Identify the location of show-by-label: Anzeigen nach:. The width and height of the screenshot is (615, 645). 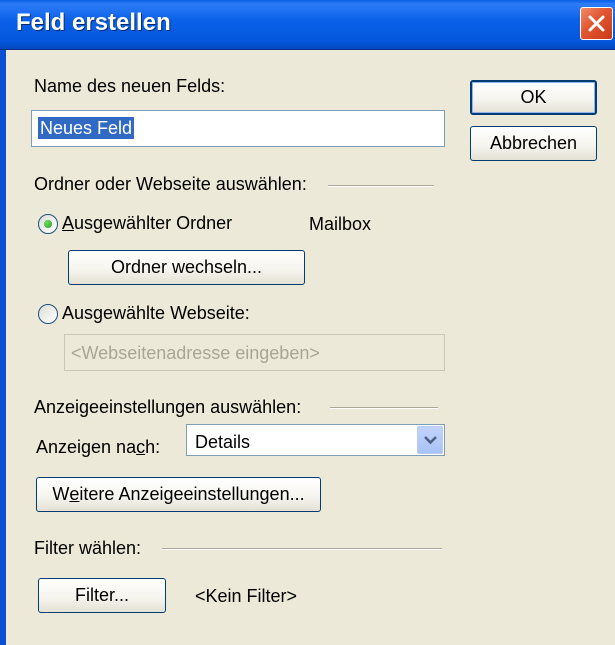
(98, 447).